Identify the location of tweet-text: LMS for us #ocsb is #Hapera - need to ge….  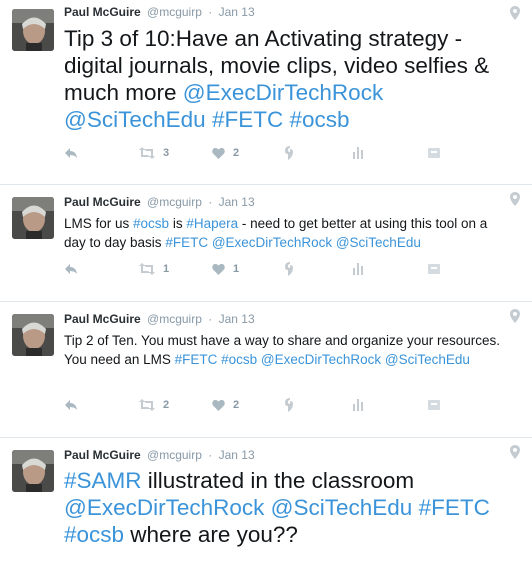
(288, 233).